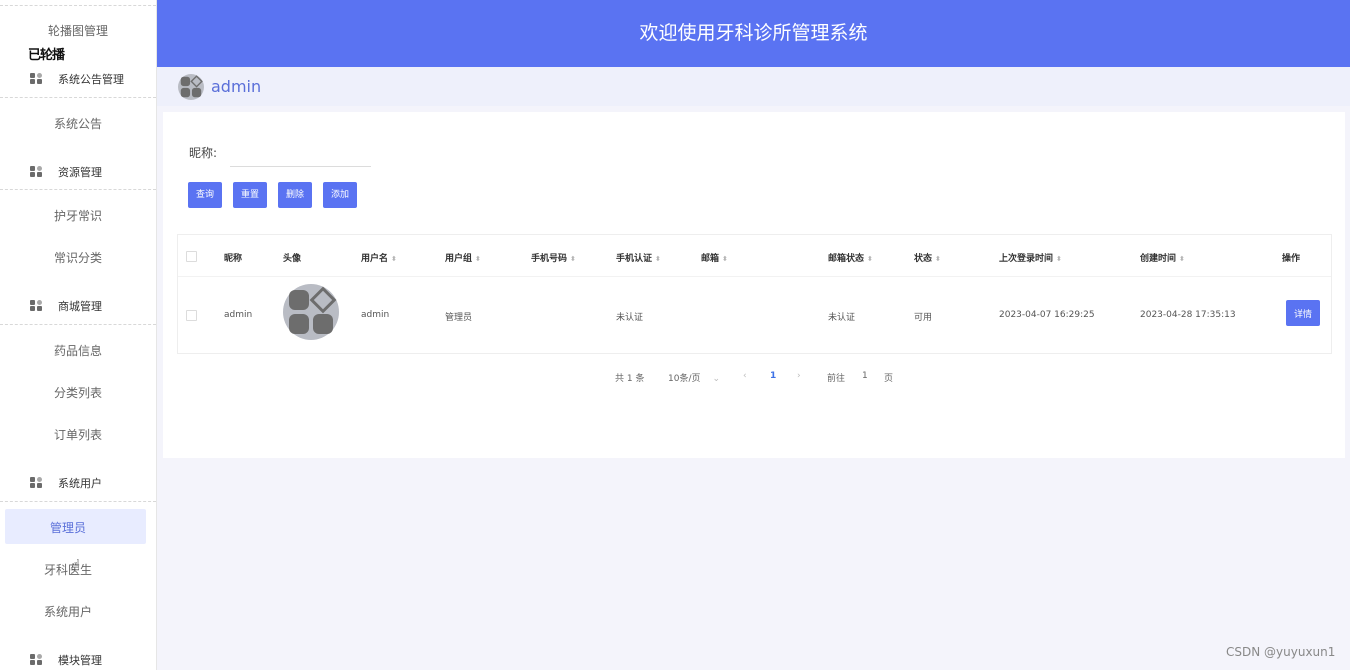 The height and width of the screenshot is (670, 1350). I want to click on sidebar-group-label: 系统用户, so click(80, 483).